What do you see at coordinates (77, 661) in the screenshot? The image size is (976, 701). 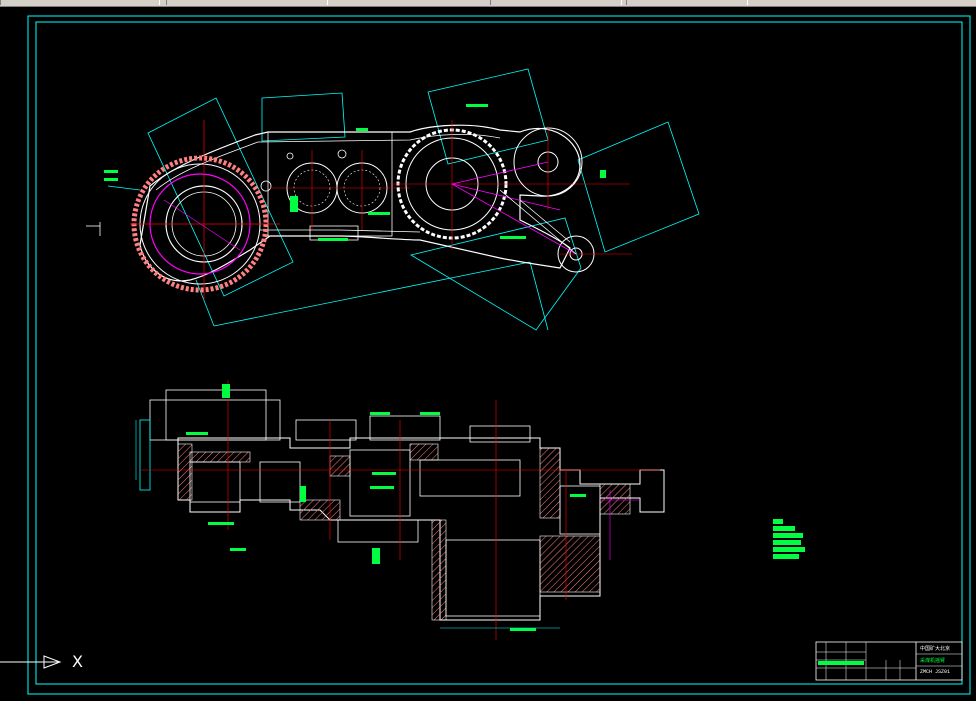 I see `ucs-x-axis-label: X` at bounding box center [77, 661].